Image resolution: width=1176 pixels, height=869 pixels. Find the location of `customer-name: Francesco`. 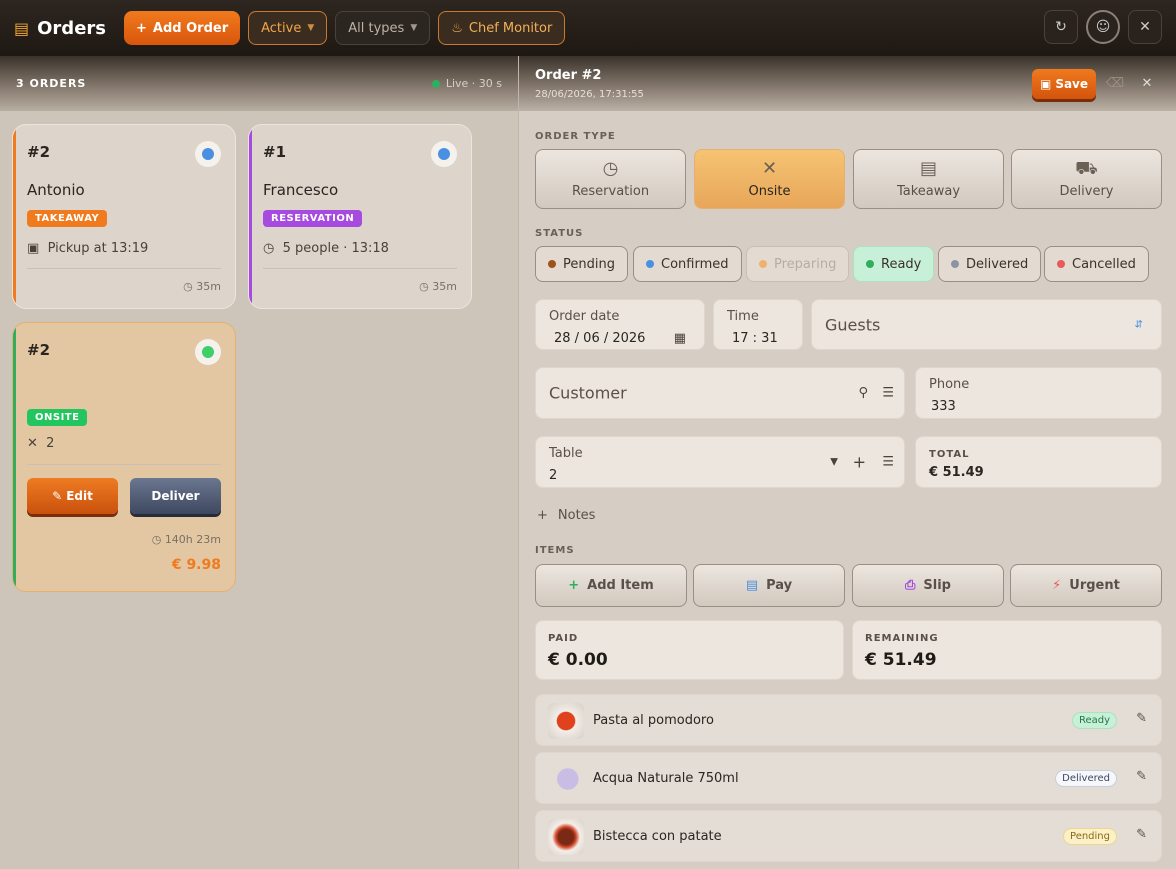

customer-name: Francesco is located at coordinates (301, 190).